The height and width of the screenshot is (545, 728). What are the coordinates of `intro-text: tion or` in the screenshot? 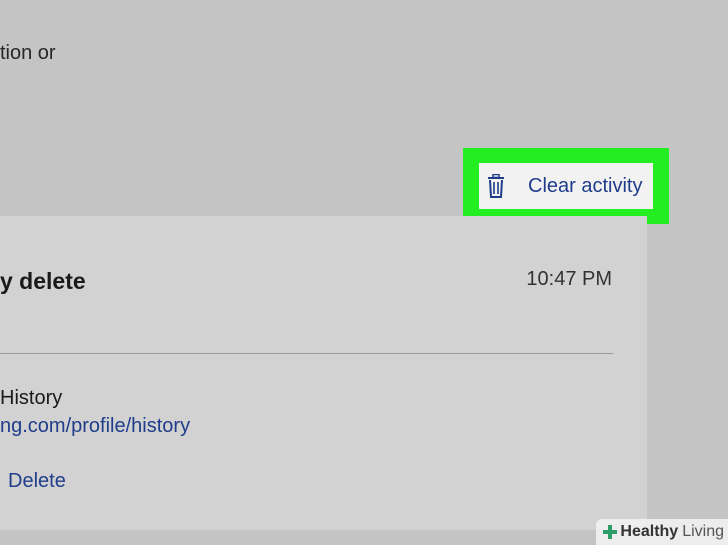 It's located at (28, 53).